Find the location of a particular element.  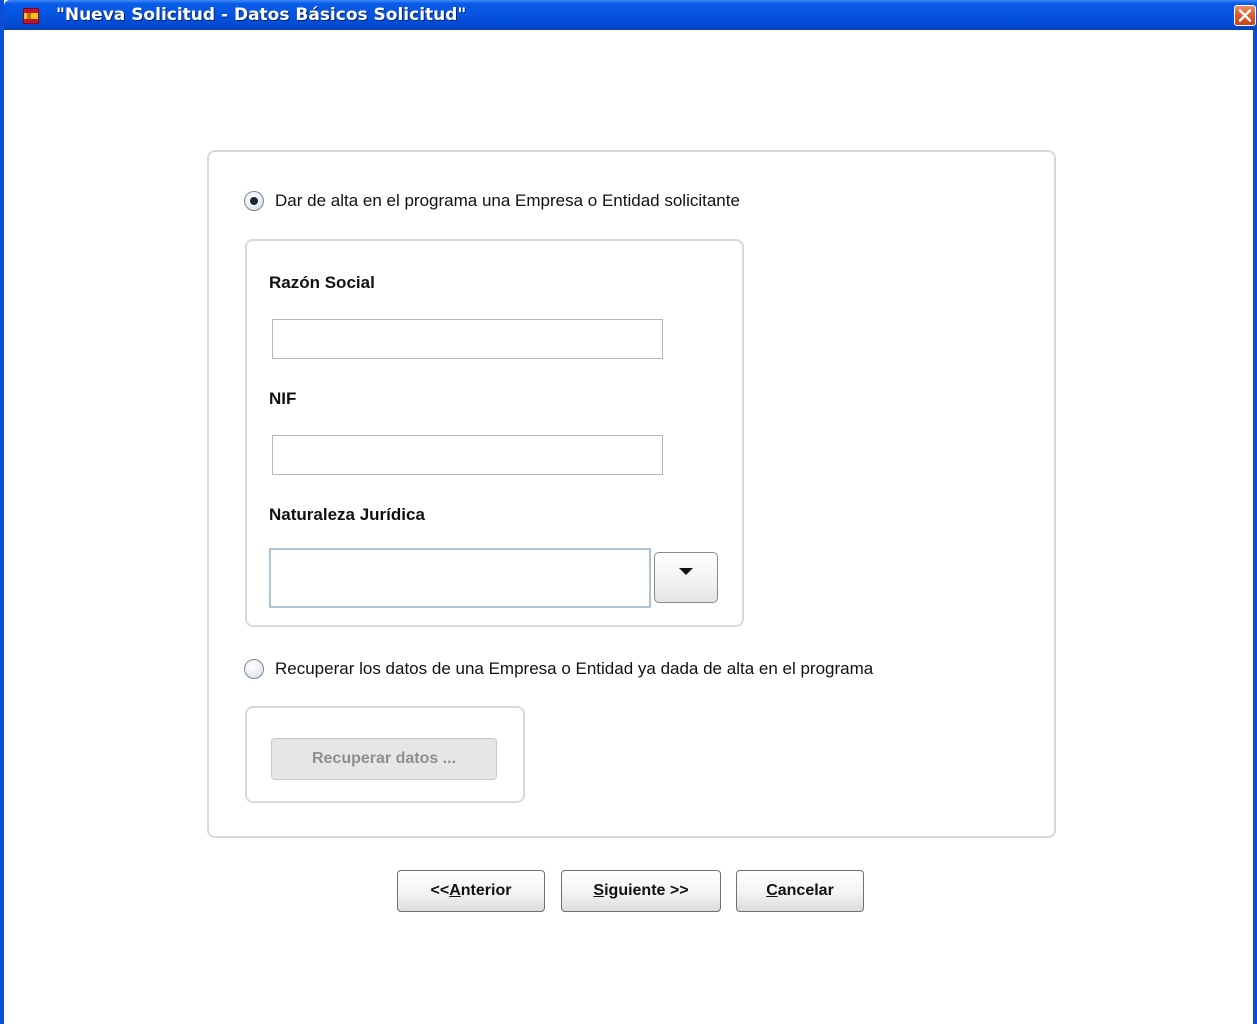

close-icon is located at coordinates (1245, 15).